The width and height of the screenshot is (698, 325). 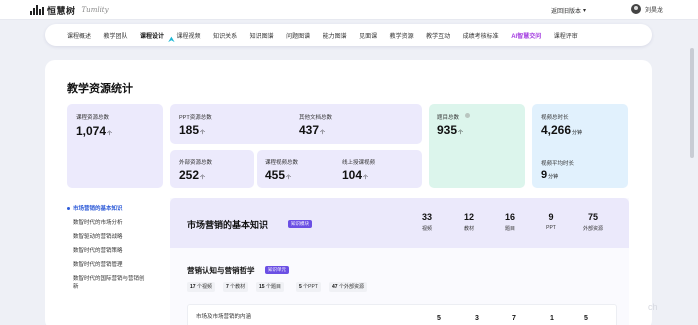 What do you see at coordinates (558, 164) in the screenshot?
I see `stat-label: 视频平均时长` at bounding box center [558, 164].